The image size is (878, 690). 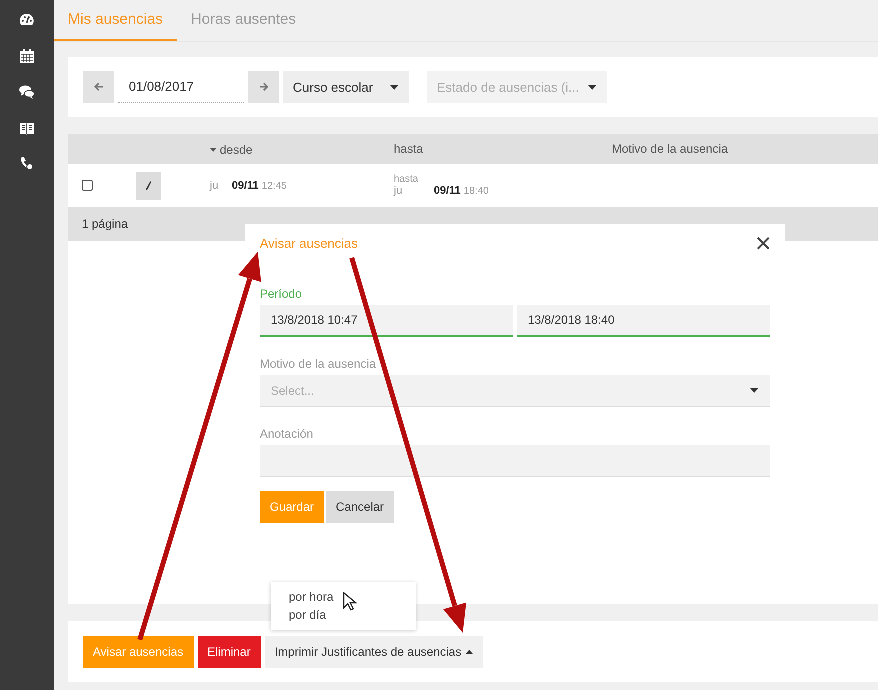 What do you see at coordinates (515, 461) in the screenshot?
I see `note-field` at bounding box center [515, 461].